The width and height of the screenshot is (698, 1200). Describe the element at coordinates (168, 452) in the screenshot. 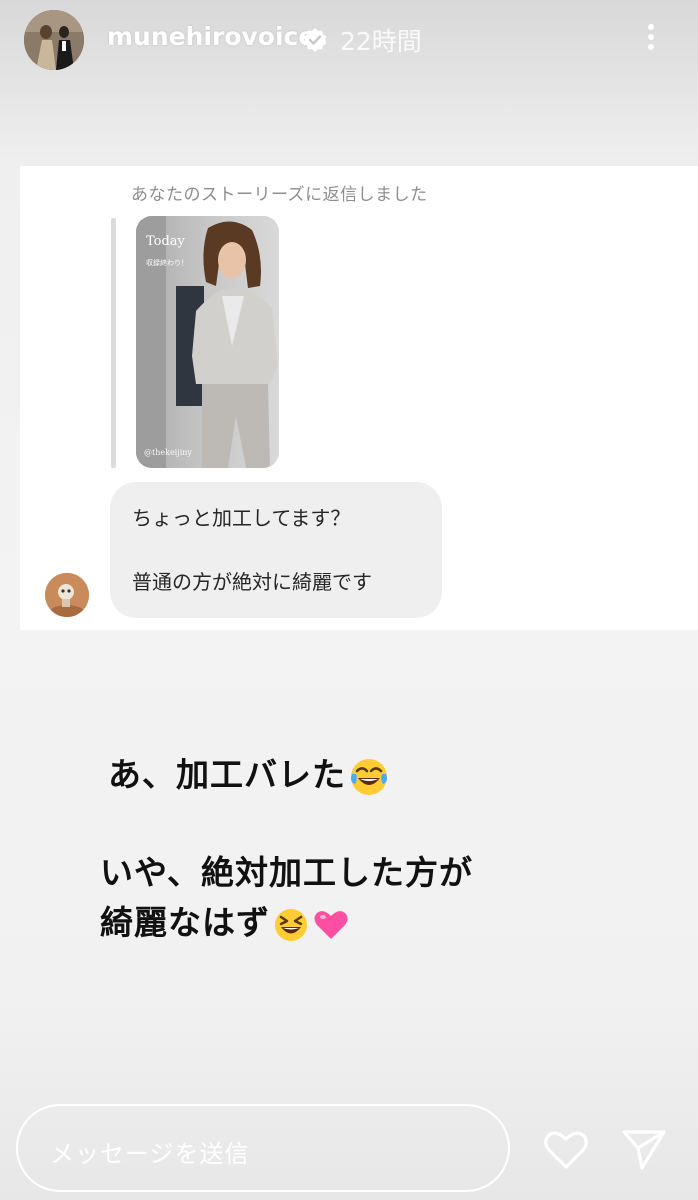

I see `thumb-credit: @thekeijiny` at that location.